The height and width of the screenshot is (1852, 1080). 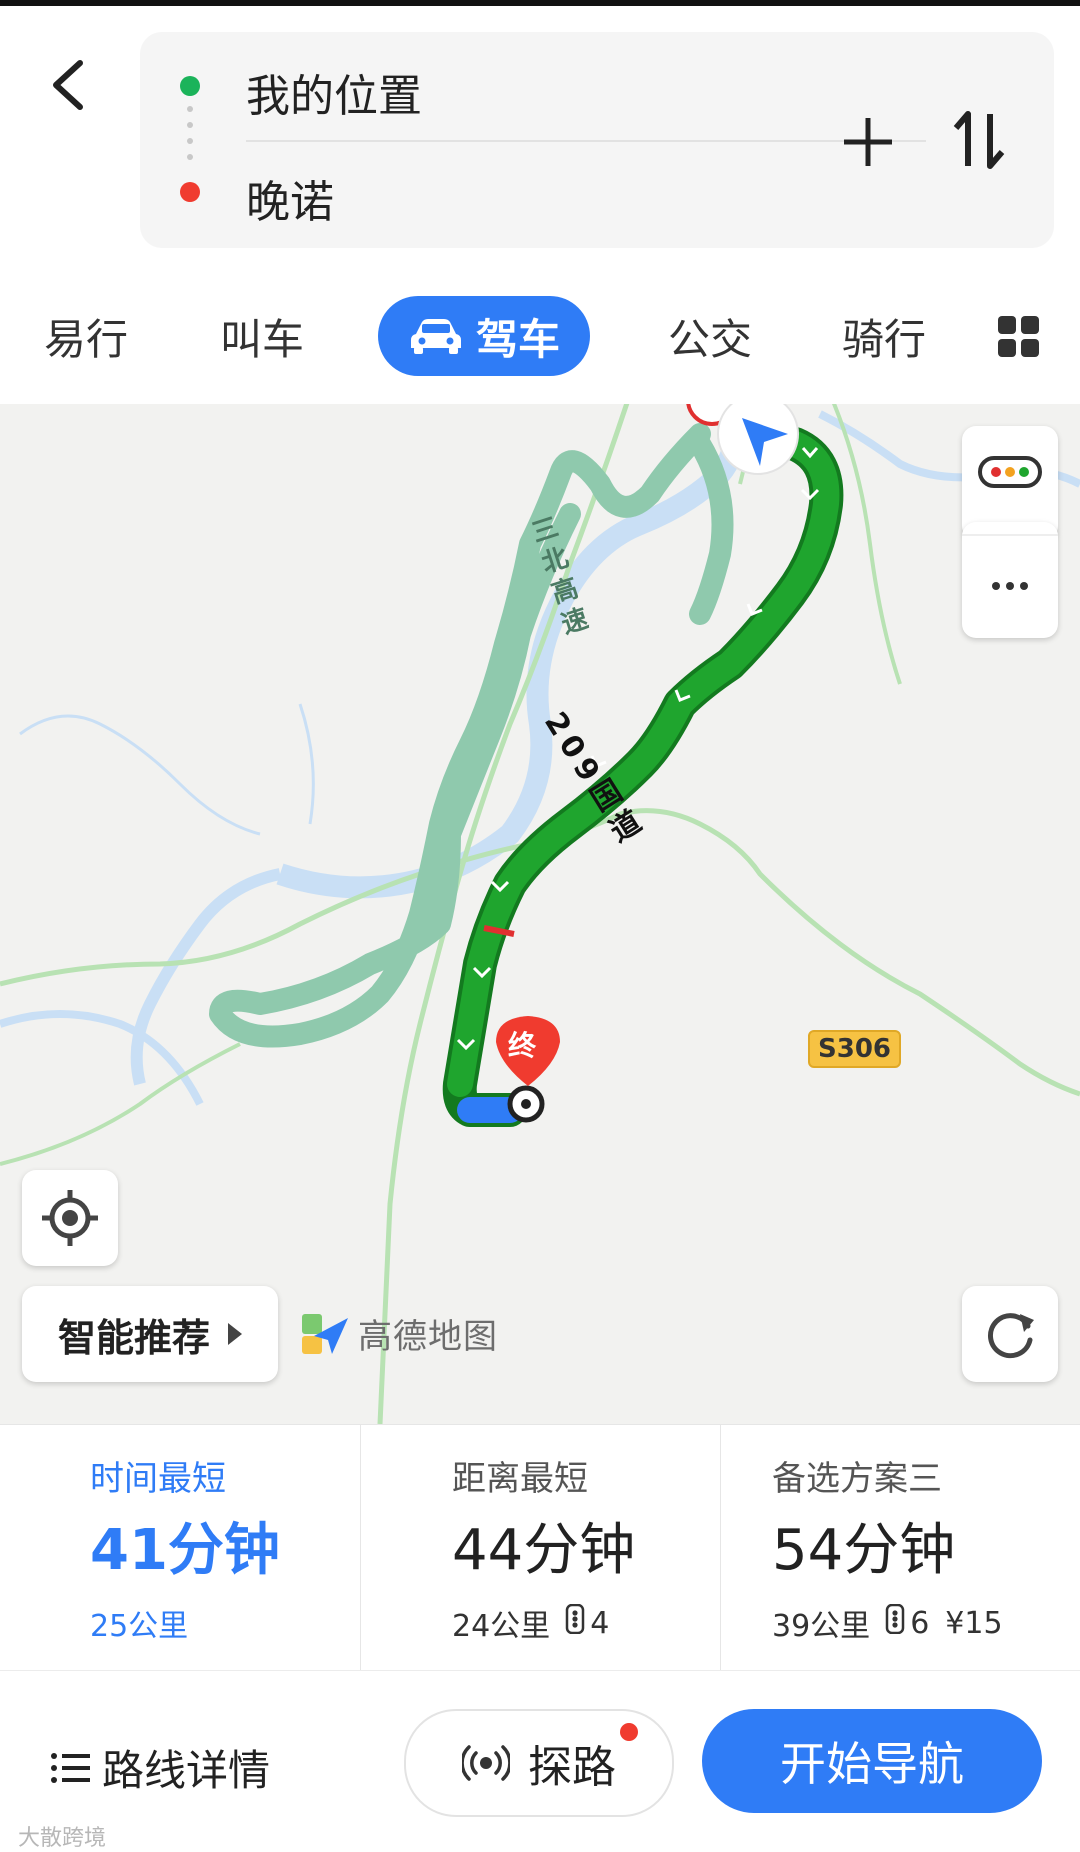 What do you see at coordinates (629, 1732) in the screenshot?
I see `notification-dot` at bounding box center [629, 1732].